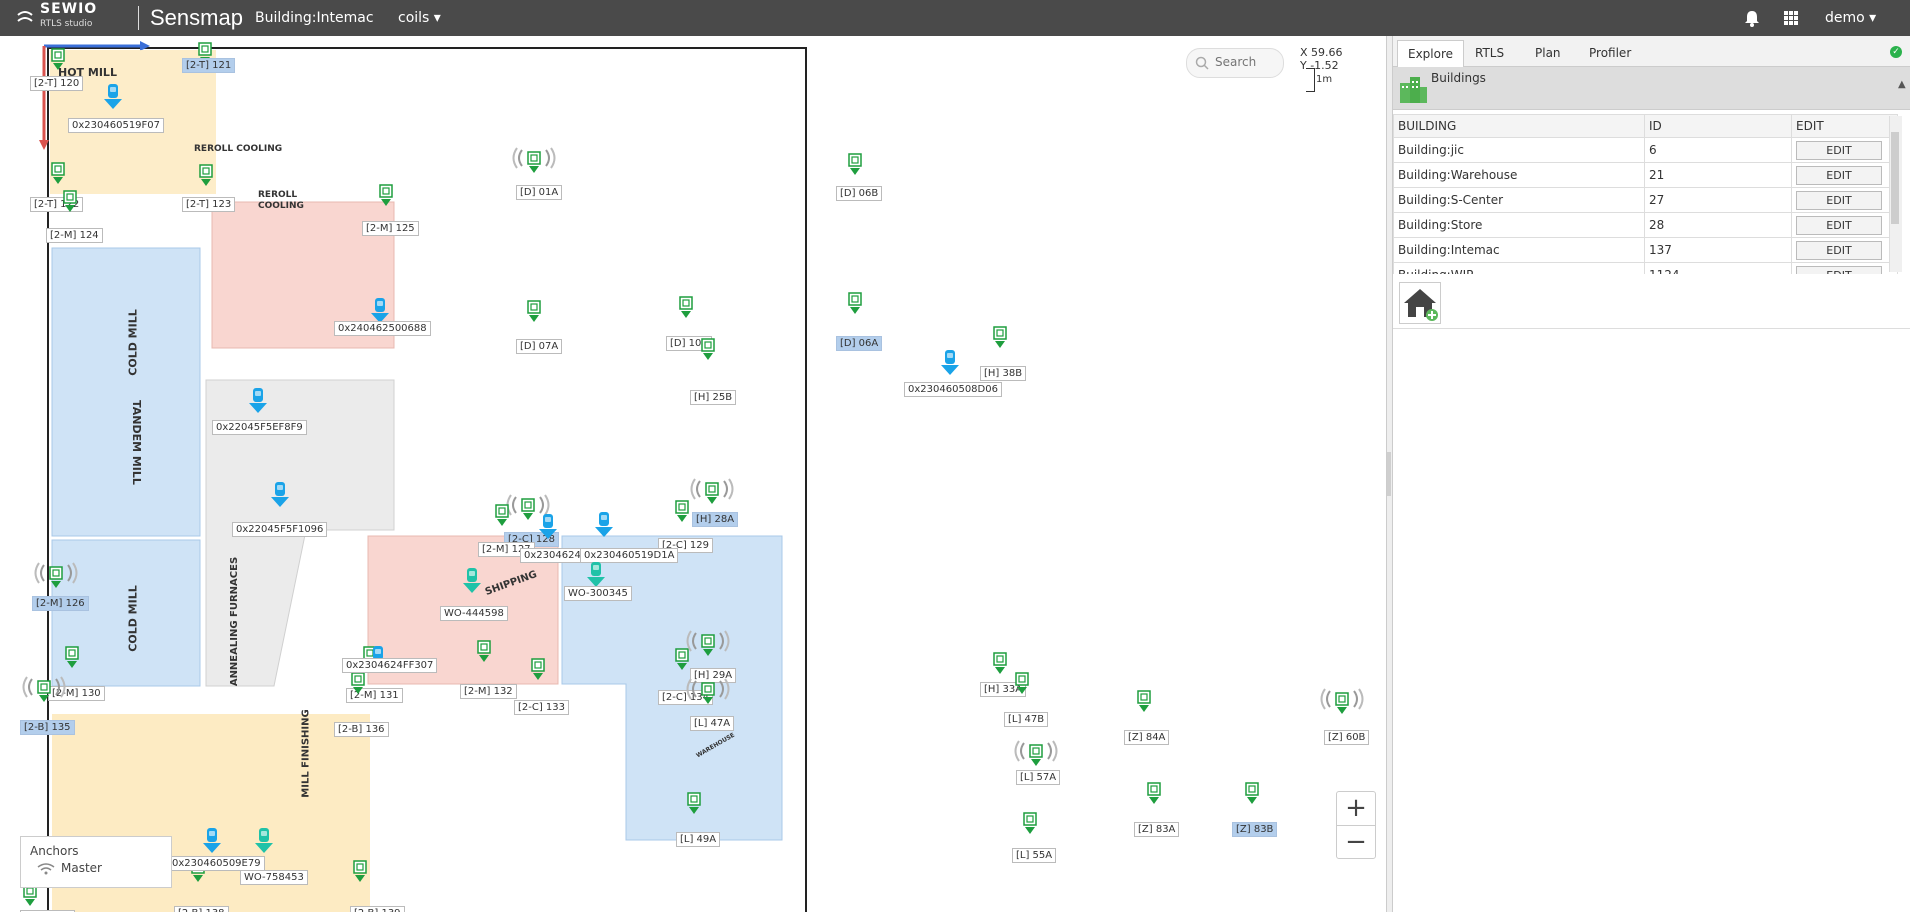 This screenshot has width=1910, height=912. I want to click on tag-label: 0x230460509E79, so click(216, 863).